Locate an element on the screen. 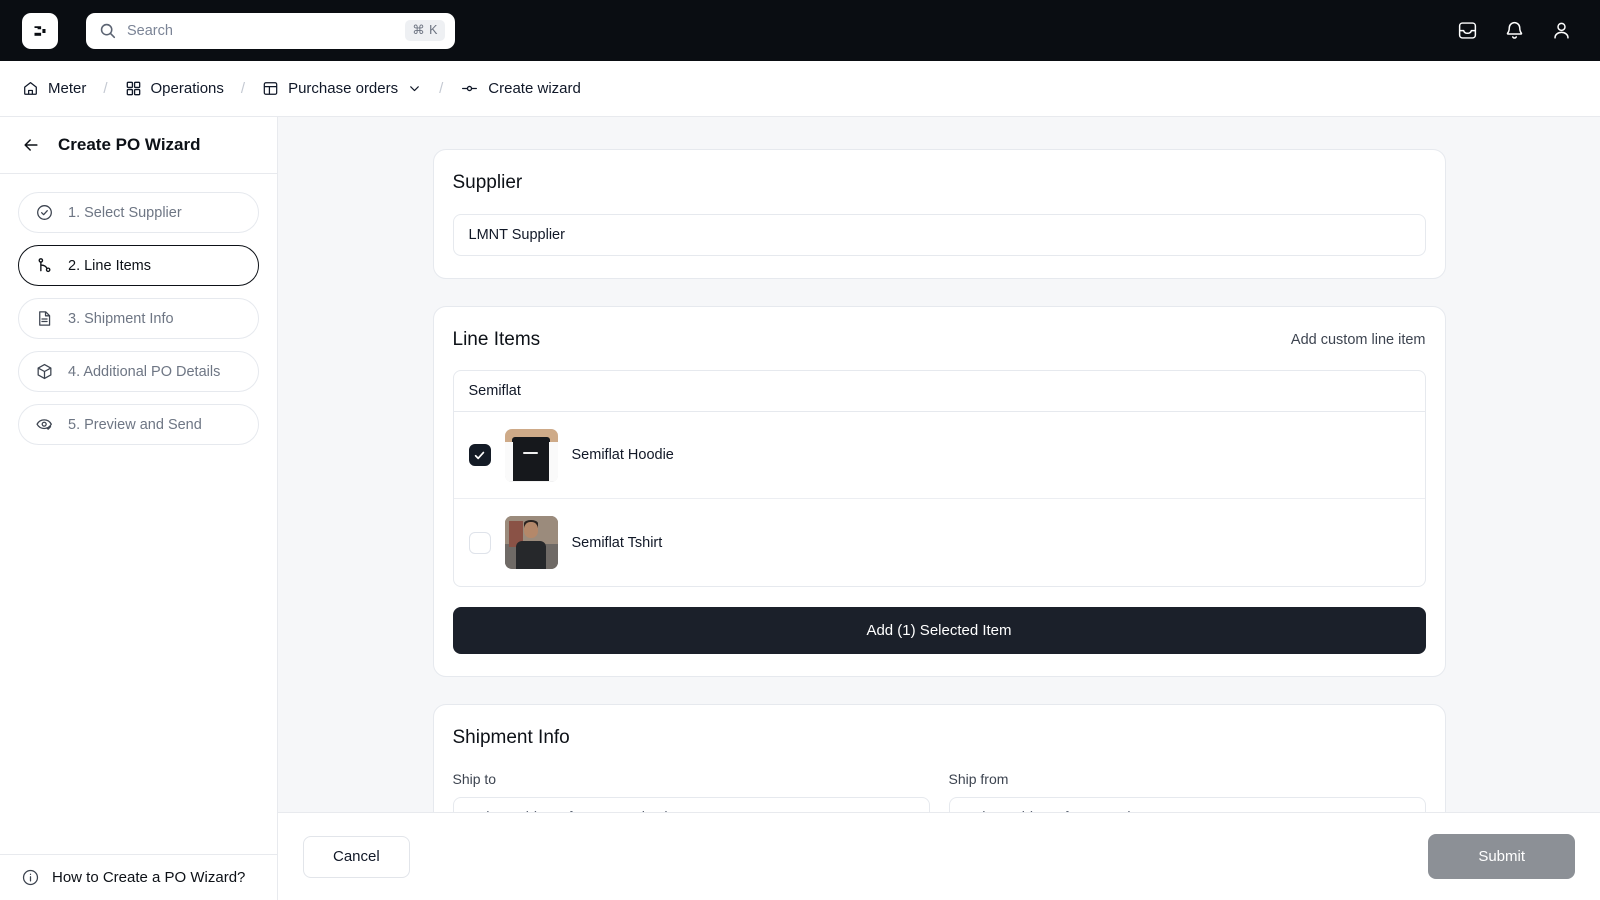 The image size is (1600, 900). add-selected-item-button: Add (1) Selected Item is located at coordinates (939, 630).